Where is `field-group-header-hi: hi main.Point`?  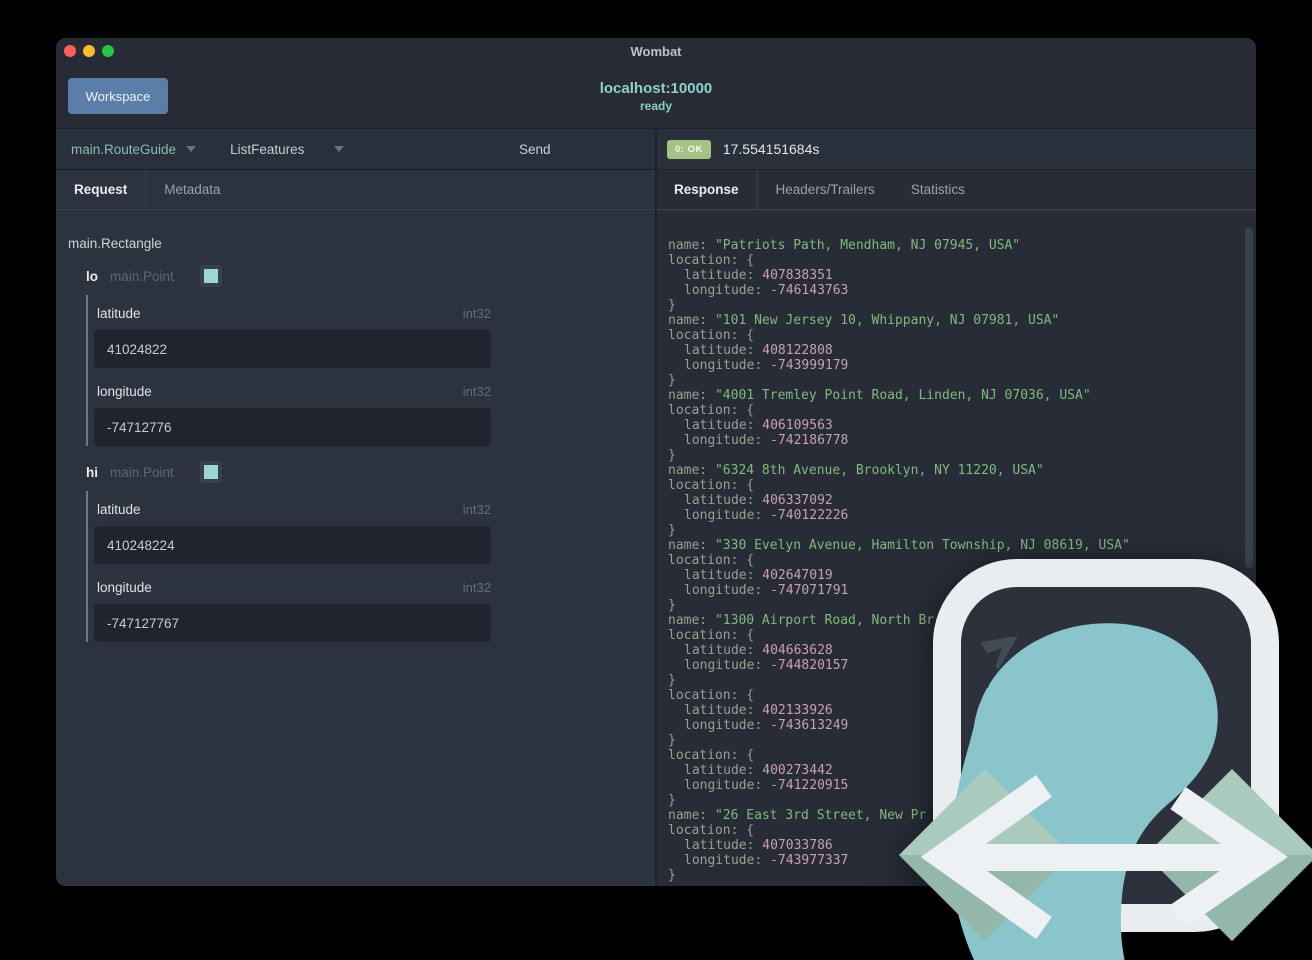
field-group-header-hi: hi main.Point is located at coordinates (154, 472).